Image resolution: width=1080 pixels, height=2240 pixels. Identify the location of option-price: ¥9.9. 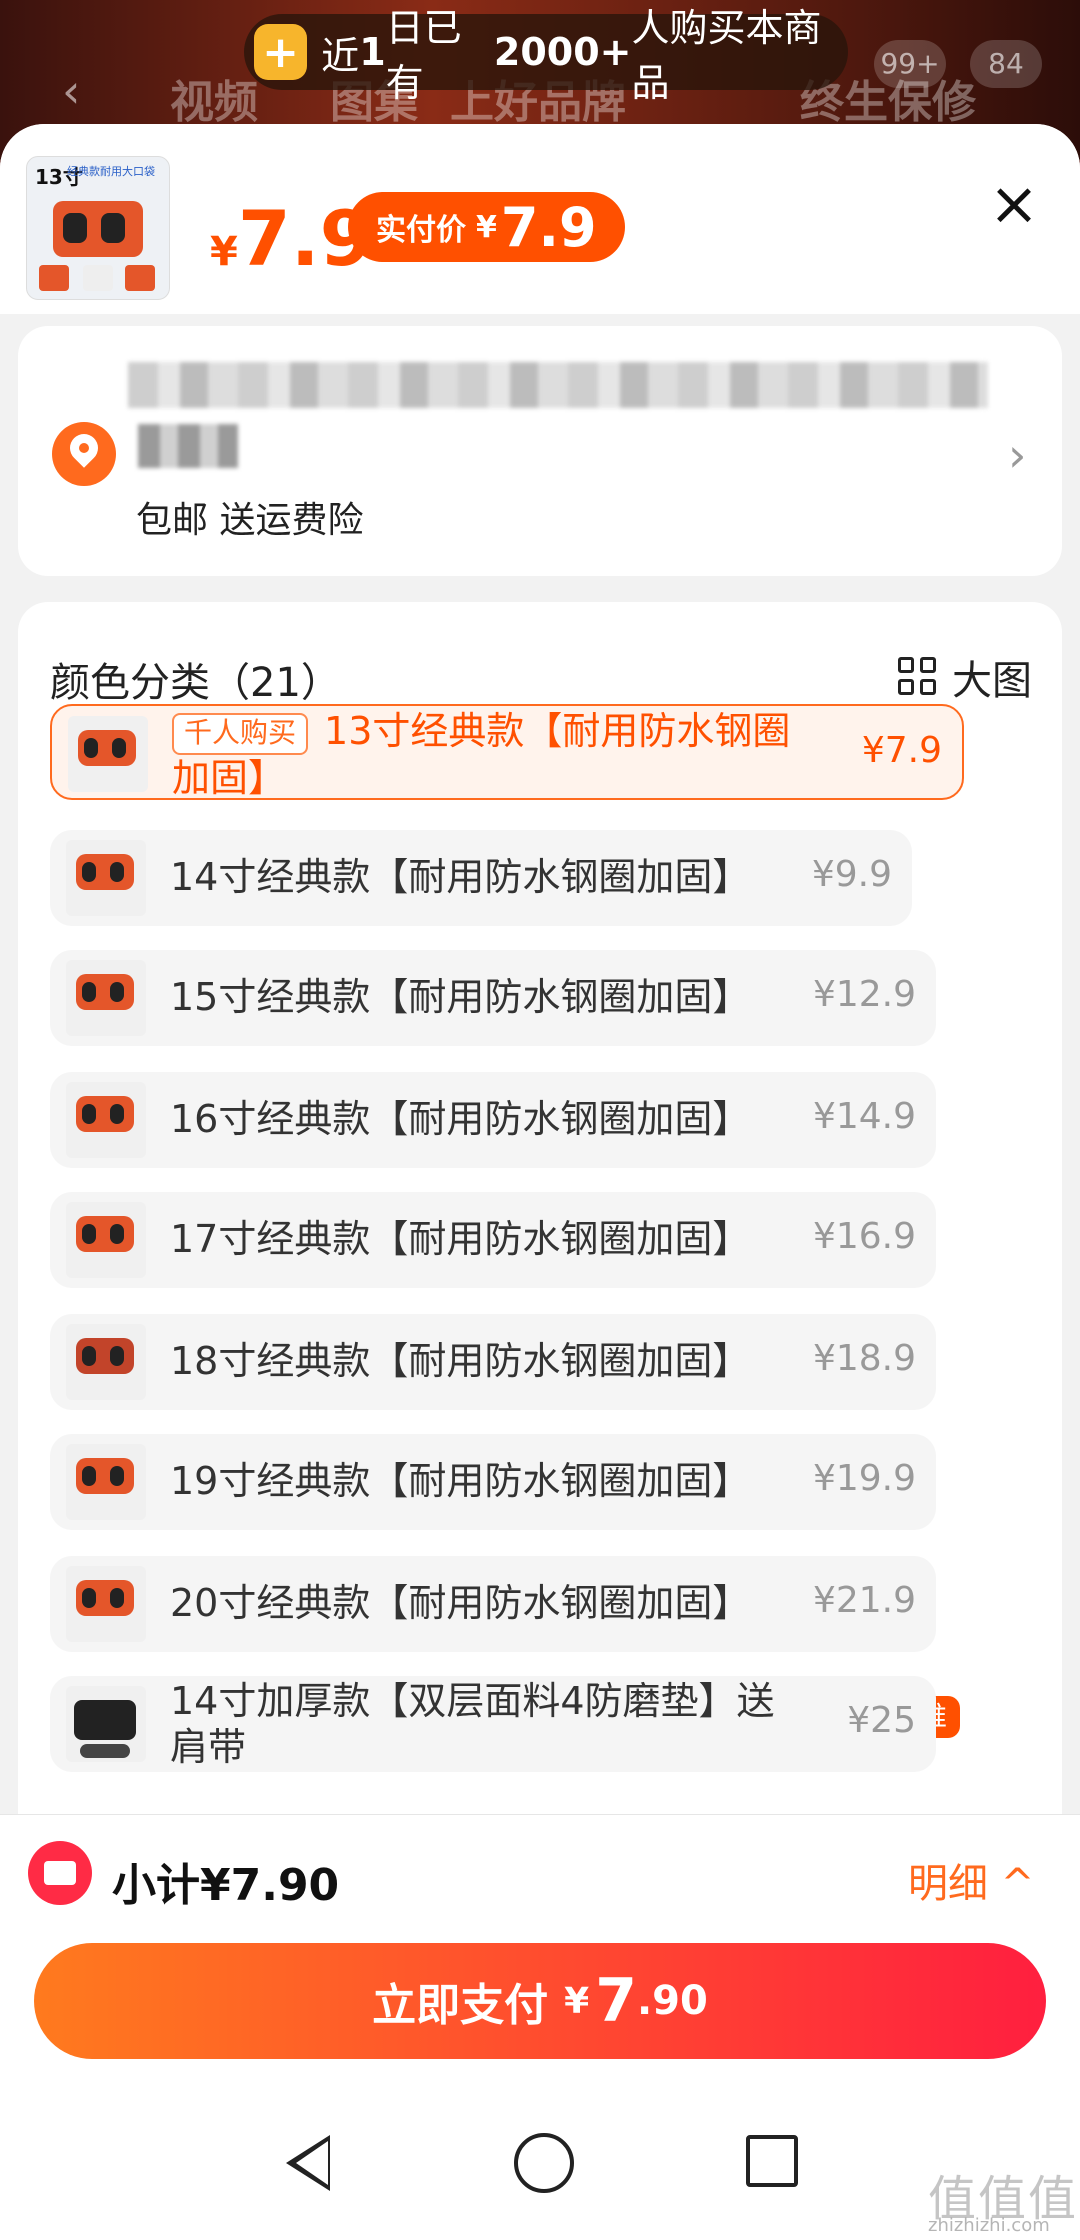
(851, 874).